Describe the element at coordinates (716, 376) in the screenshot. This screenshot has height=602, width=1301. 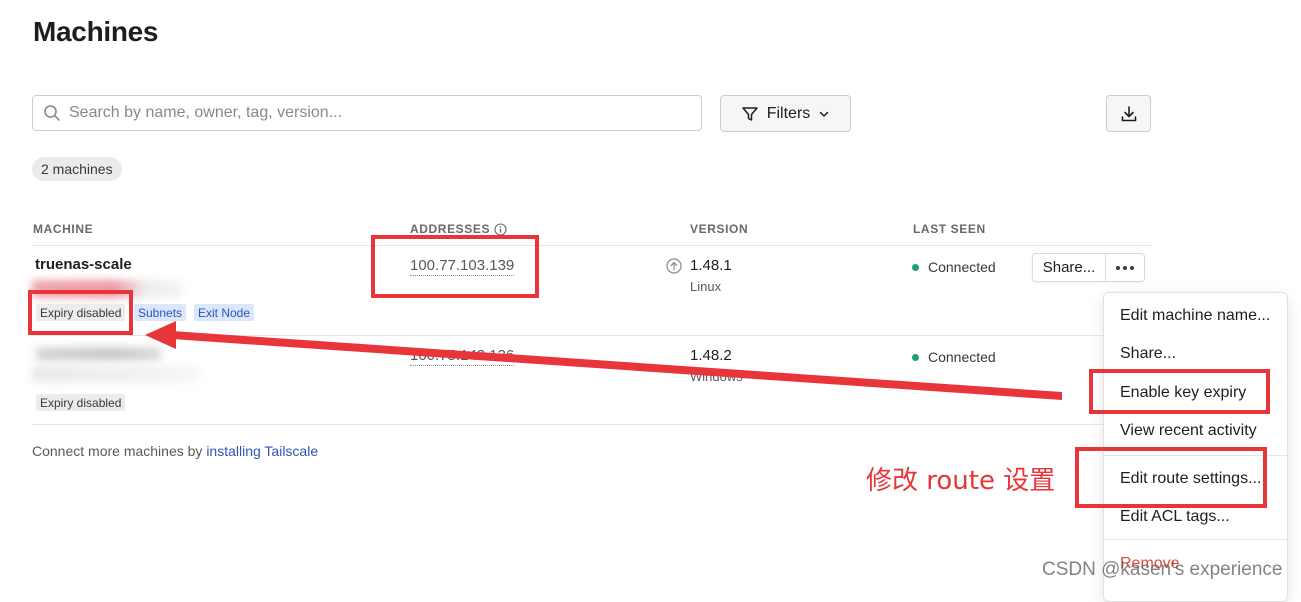
I see `machine-os: Windows` at that location.